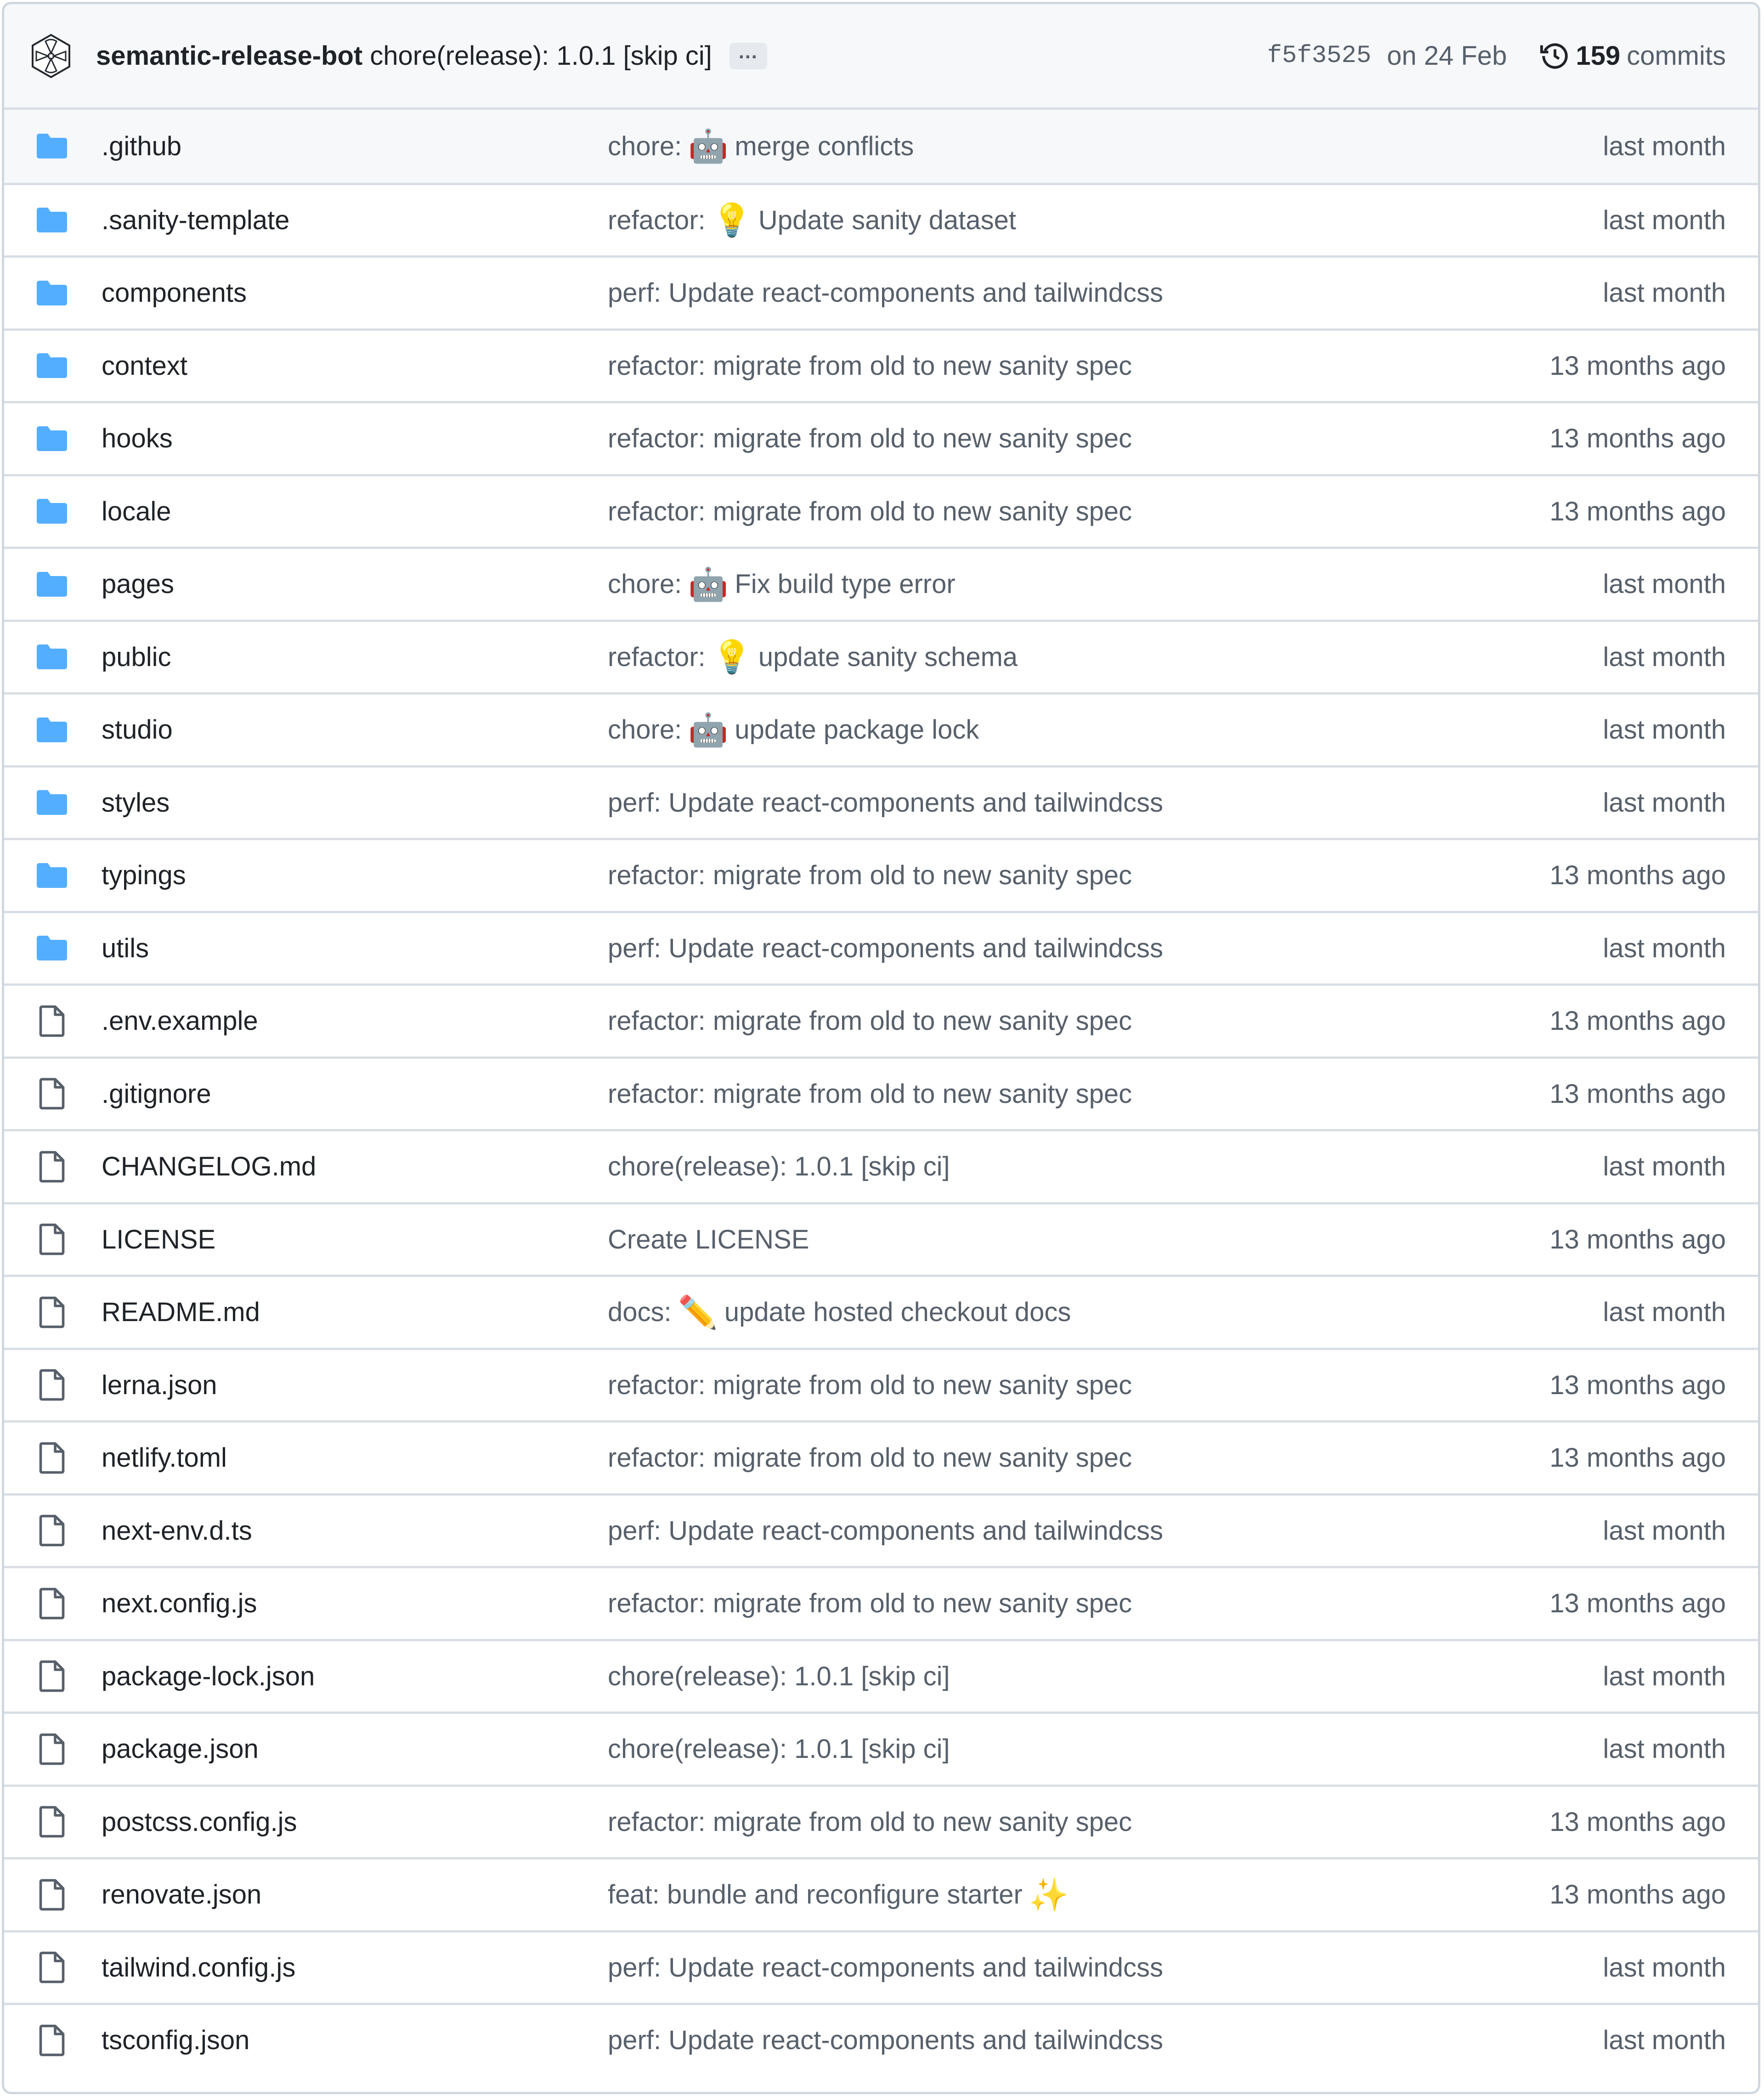  I want to click on bot-avatar-icon, so click(51, 56).